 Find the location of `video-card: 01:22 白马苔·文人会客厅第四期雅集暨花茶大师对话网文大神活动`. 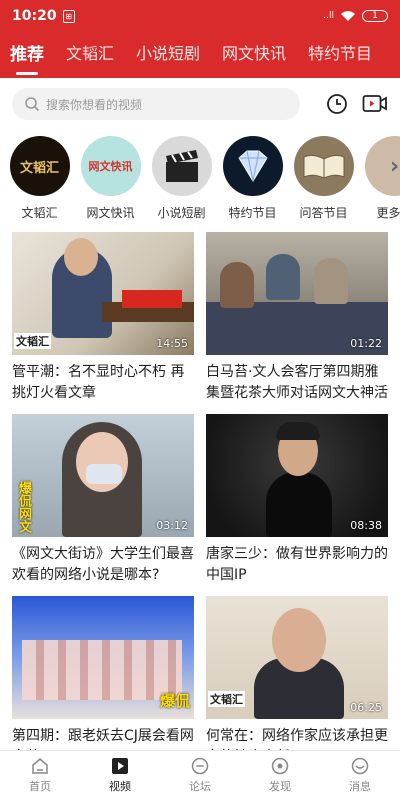

video-card: 01:22 白马苔·文人会客厅第四期雅集暨花茶大师对话网文大神活动 is located at coordinates (297, 318).